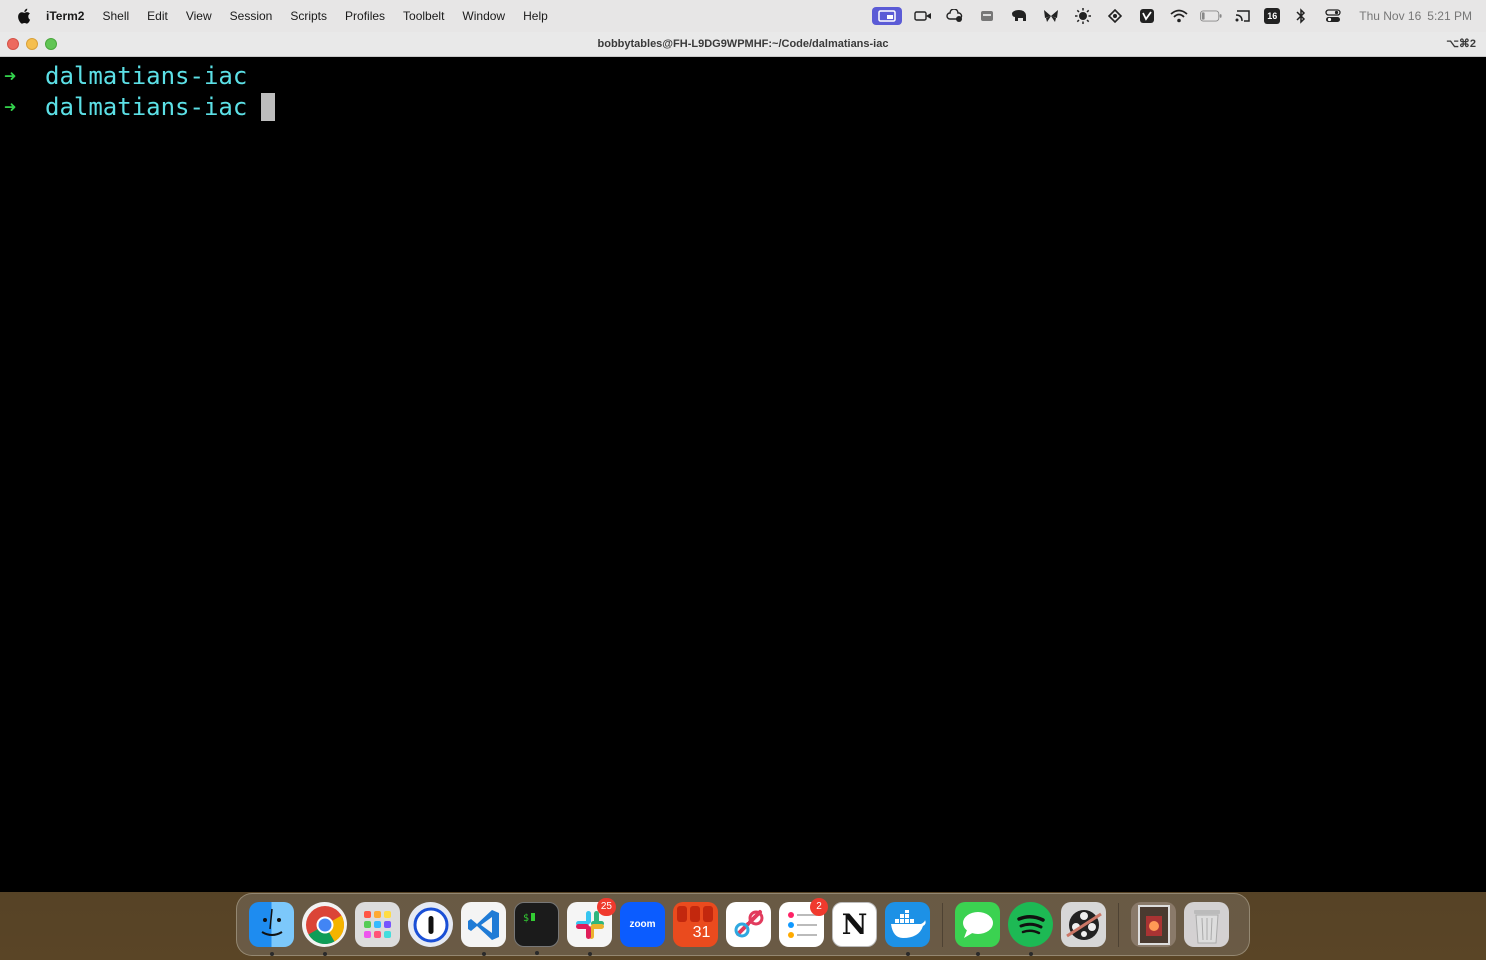  Describe the element at coordinates (923, 16) in the screenshot. I see `camera-icon` at that location.